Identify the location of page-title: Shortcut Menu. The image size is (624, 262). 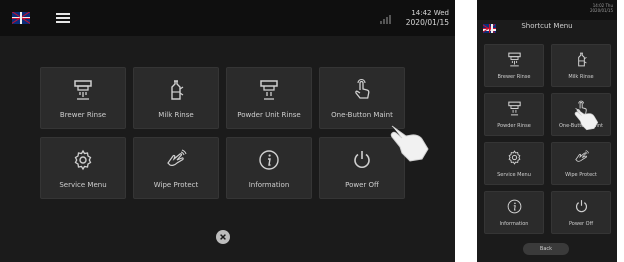
(547, 26).